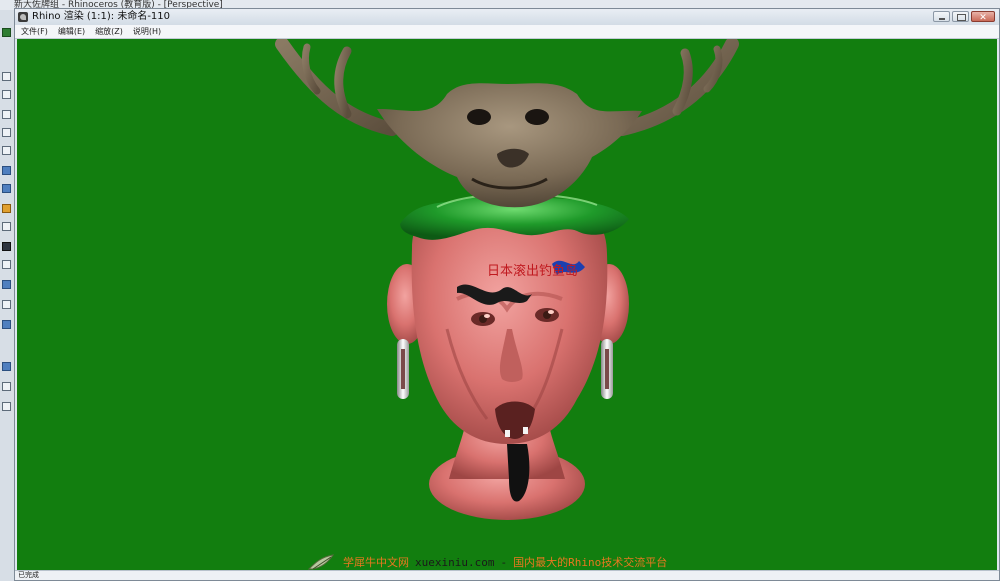 The height and width of the screenshot is (581, 1000). I want to click on menu-bar: 文件(F) 编辑(E) 缩放(Z) 说明(H), so click(507, 32).